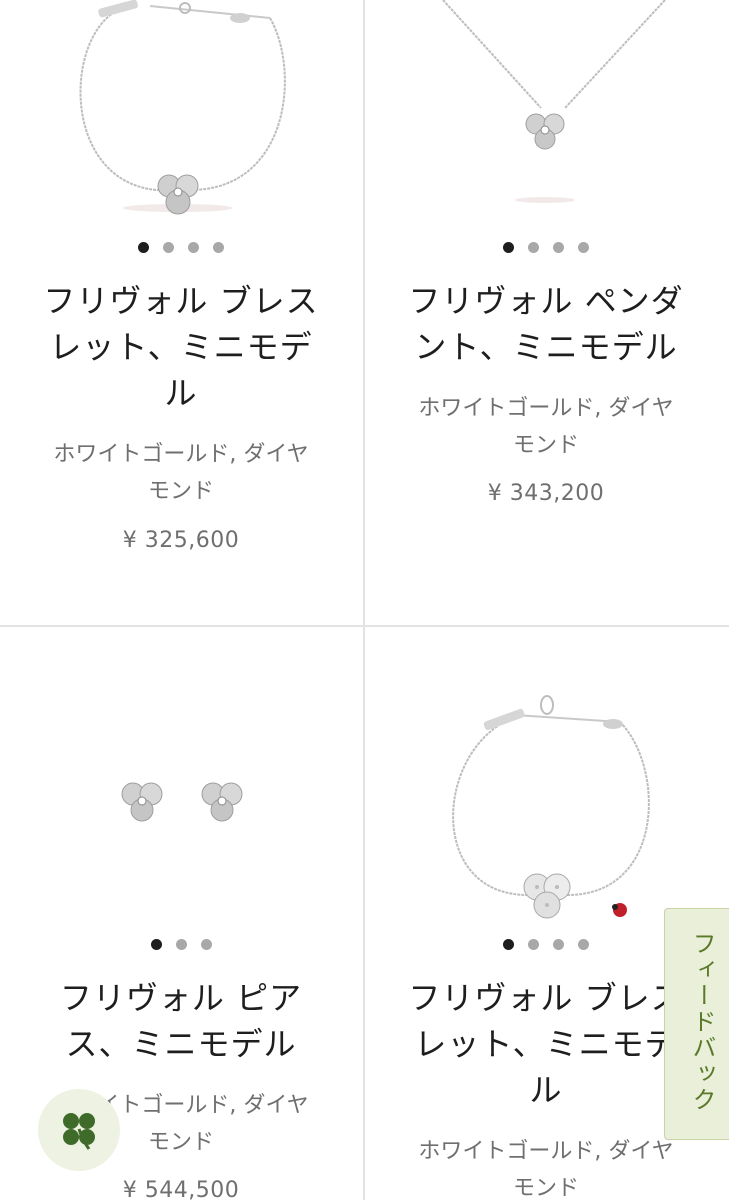  What do you see at coordinates (181, 1021) in the screenshot?
I see `product-title: フリヴォル ピア ス、ミニモデル` at bounding box center [181, 1021].